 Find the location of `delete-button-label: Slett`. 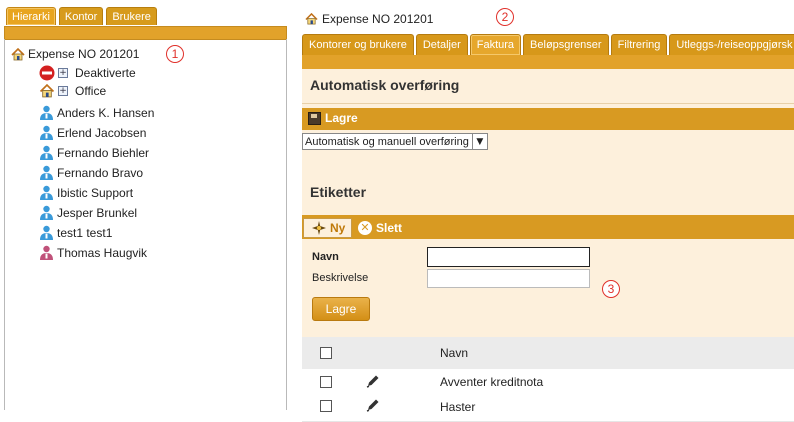

delete-button-label: Slett is located at coordinates (389, 228).